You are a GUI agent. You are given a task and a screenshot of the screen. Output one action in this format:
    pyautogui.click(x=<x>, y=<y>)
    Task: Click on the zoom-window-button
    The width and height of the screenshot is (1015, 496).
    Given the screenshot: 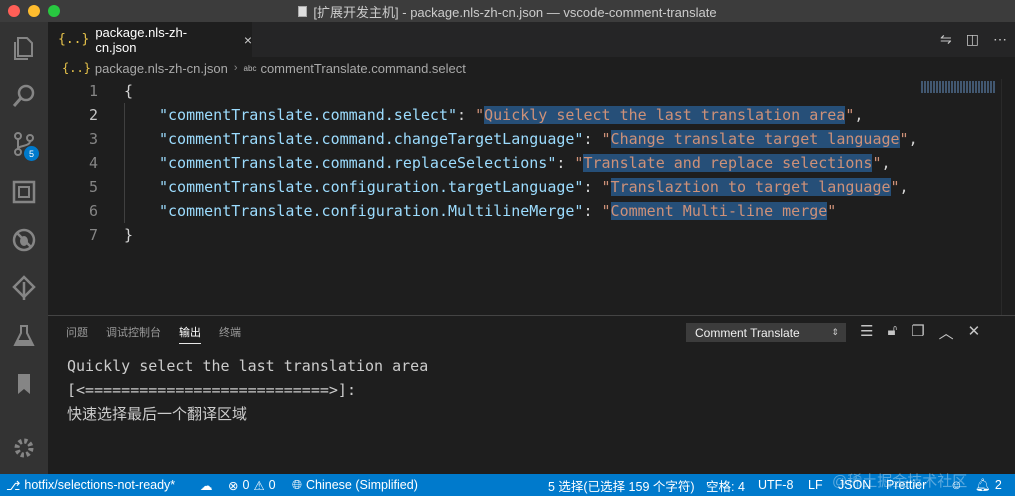 What is the action you would take?
    pyautogui.click(x=54, y=11)
    